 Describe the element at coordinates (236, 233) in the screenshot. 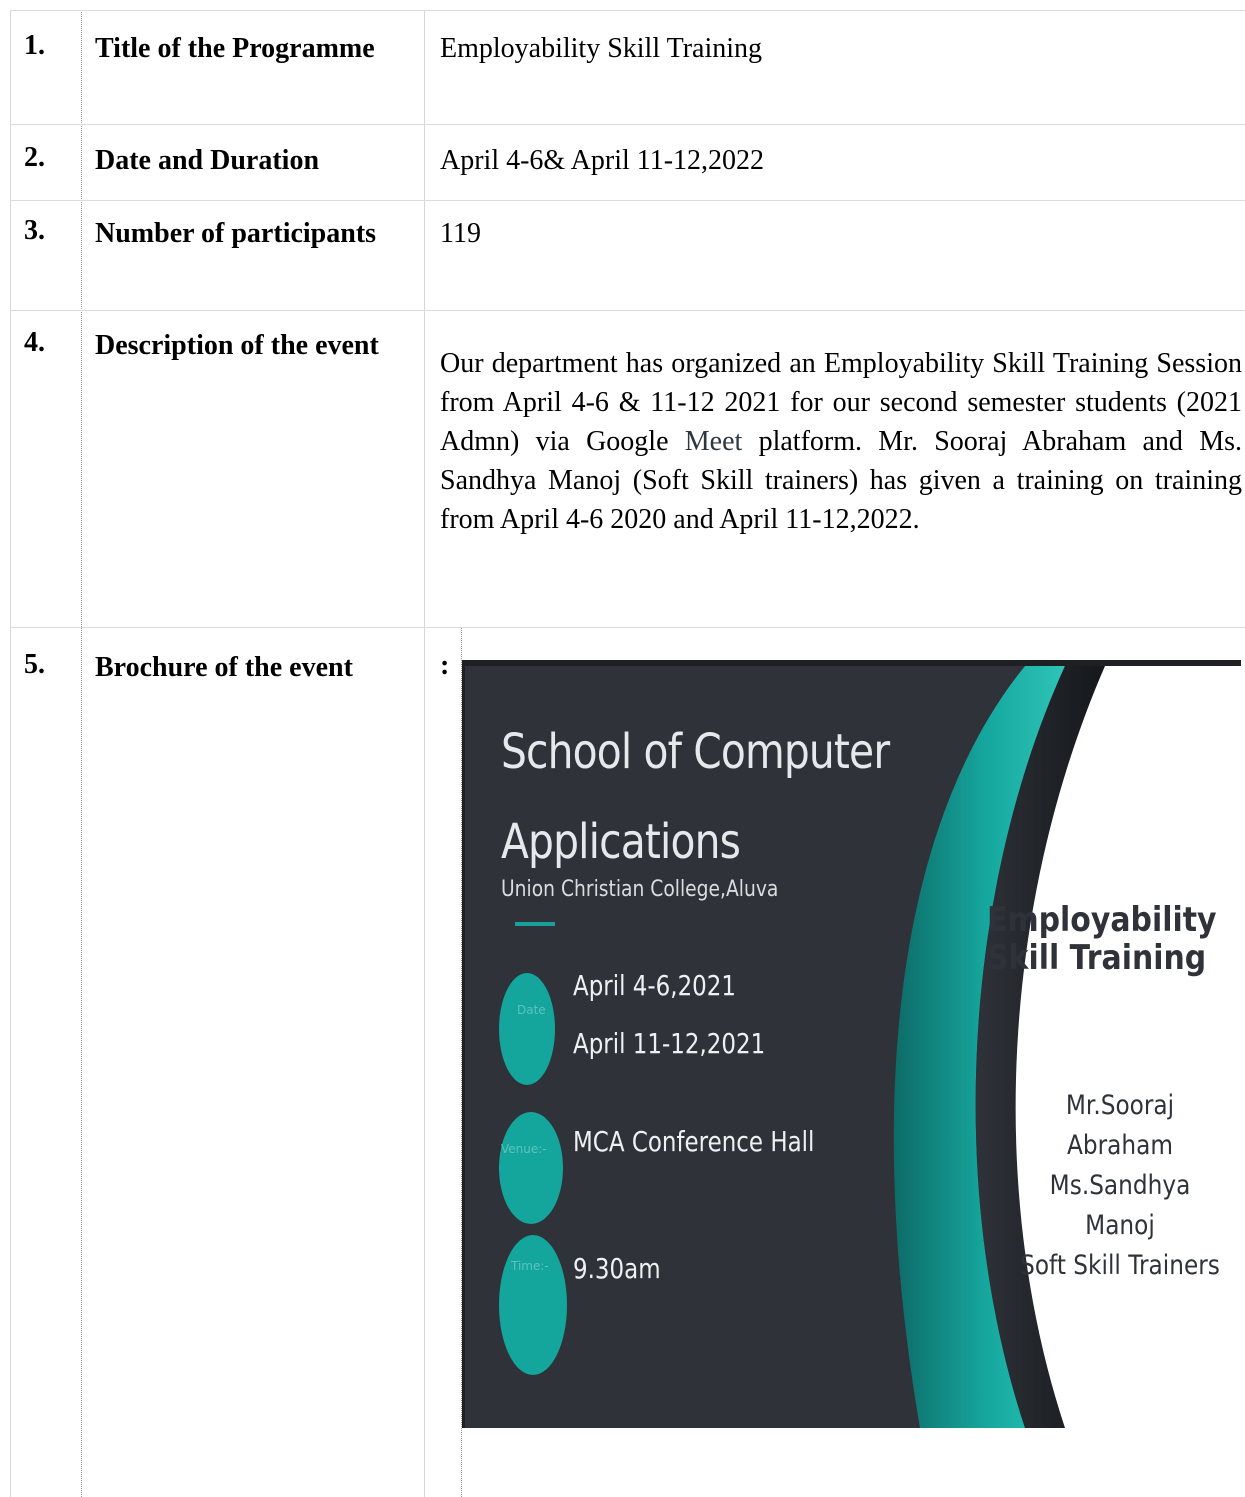

I see `row-label-participants: Number of participants` at that location.